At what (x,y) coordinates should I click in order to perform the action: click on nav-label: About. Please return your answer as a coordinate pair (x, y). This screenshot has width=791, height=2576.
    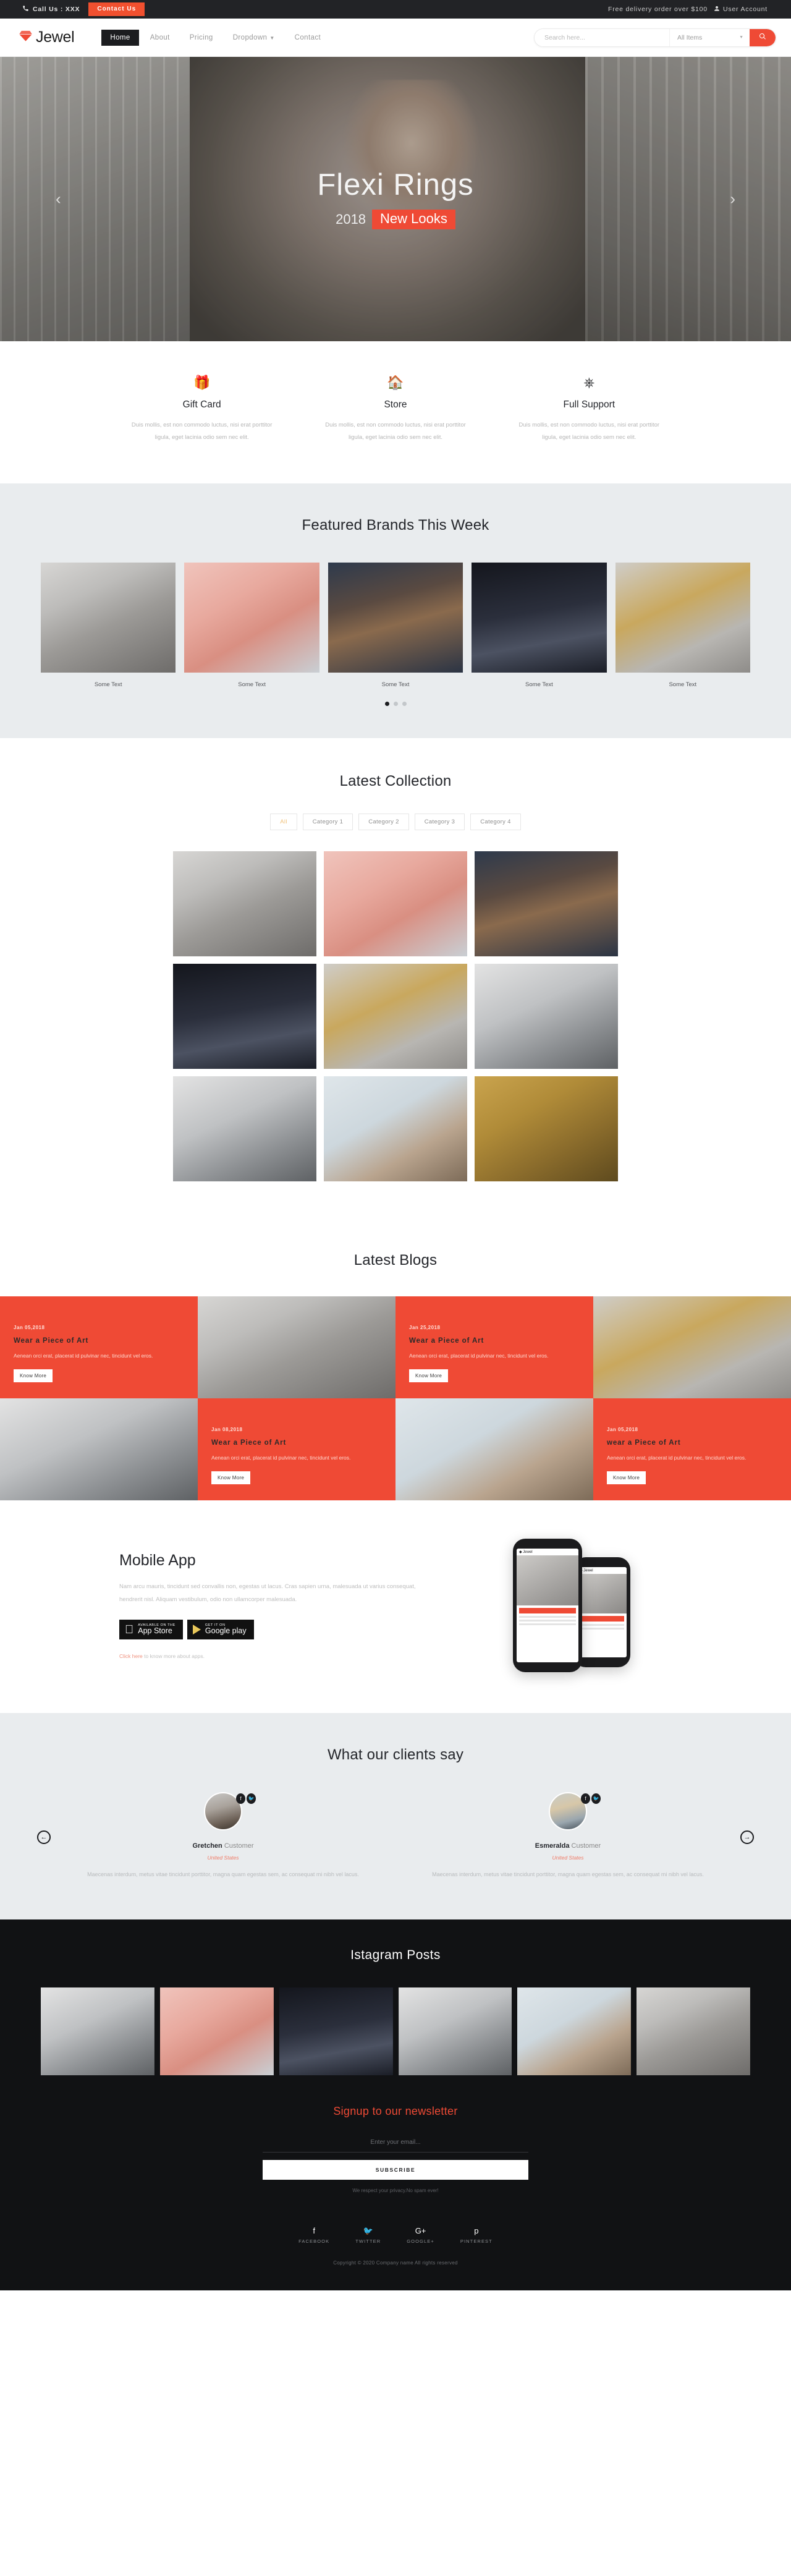
    Looking at the image, I should click on (160, 37).